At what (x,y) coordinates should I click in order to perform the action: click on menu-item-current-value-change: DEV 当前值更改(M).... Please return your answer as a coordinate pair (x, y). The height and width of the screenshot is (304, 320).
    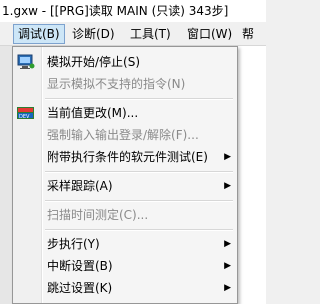
    Looking at the image, I should click on (125, 113).